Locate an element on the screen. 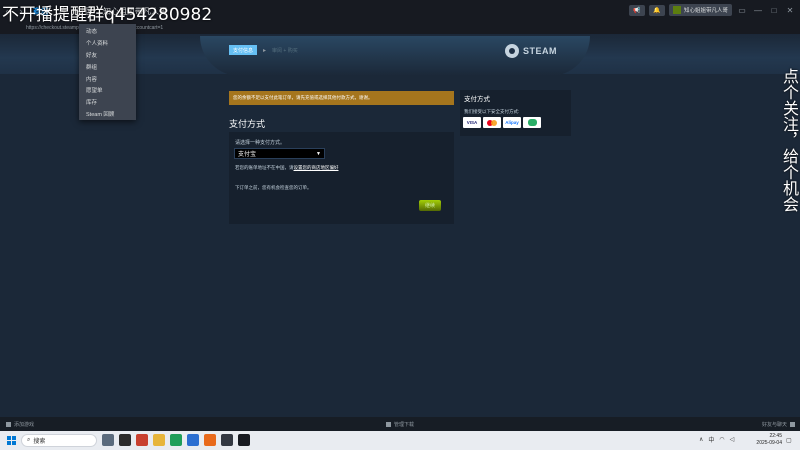 The image size is (800, 450). top-right-controls: 📢 🔔 知心姐姐带凡人哥 ▭ — □ ✕ is located at coordinates (712, 10).